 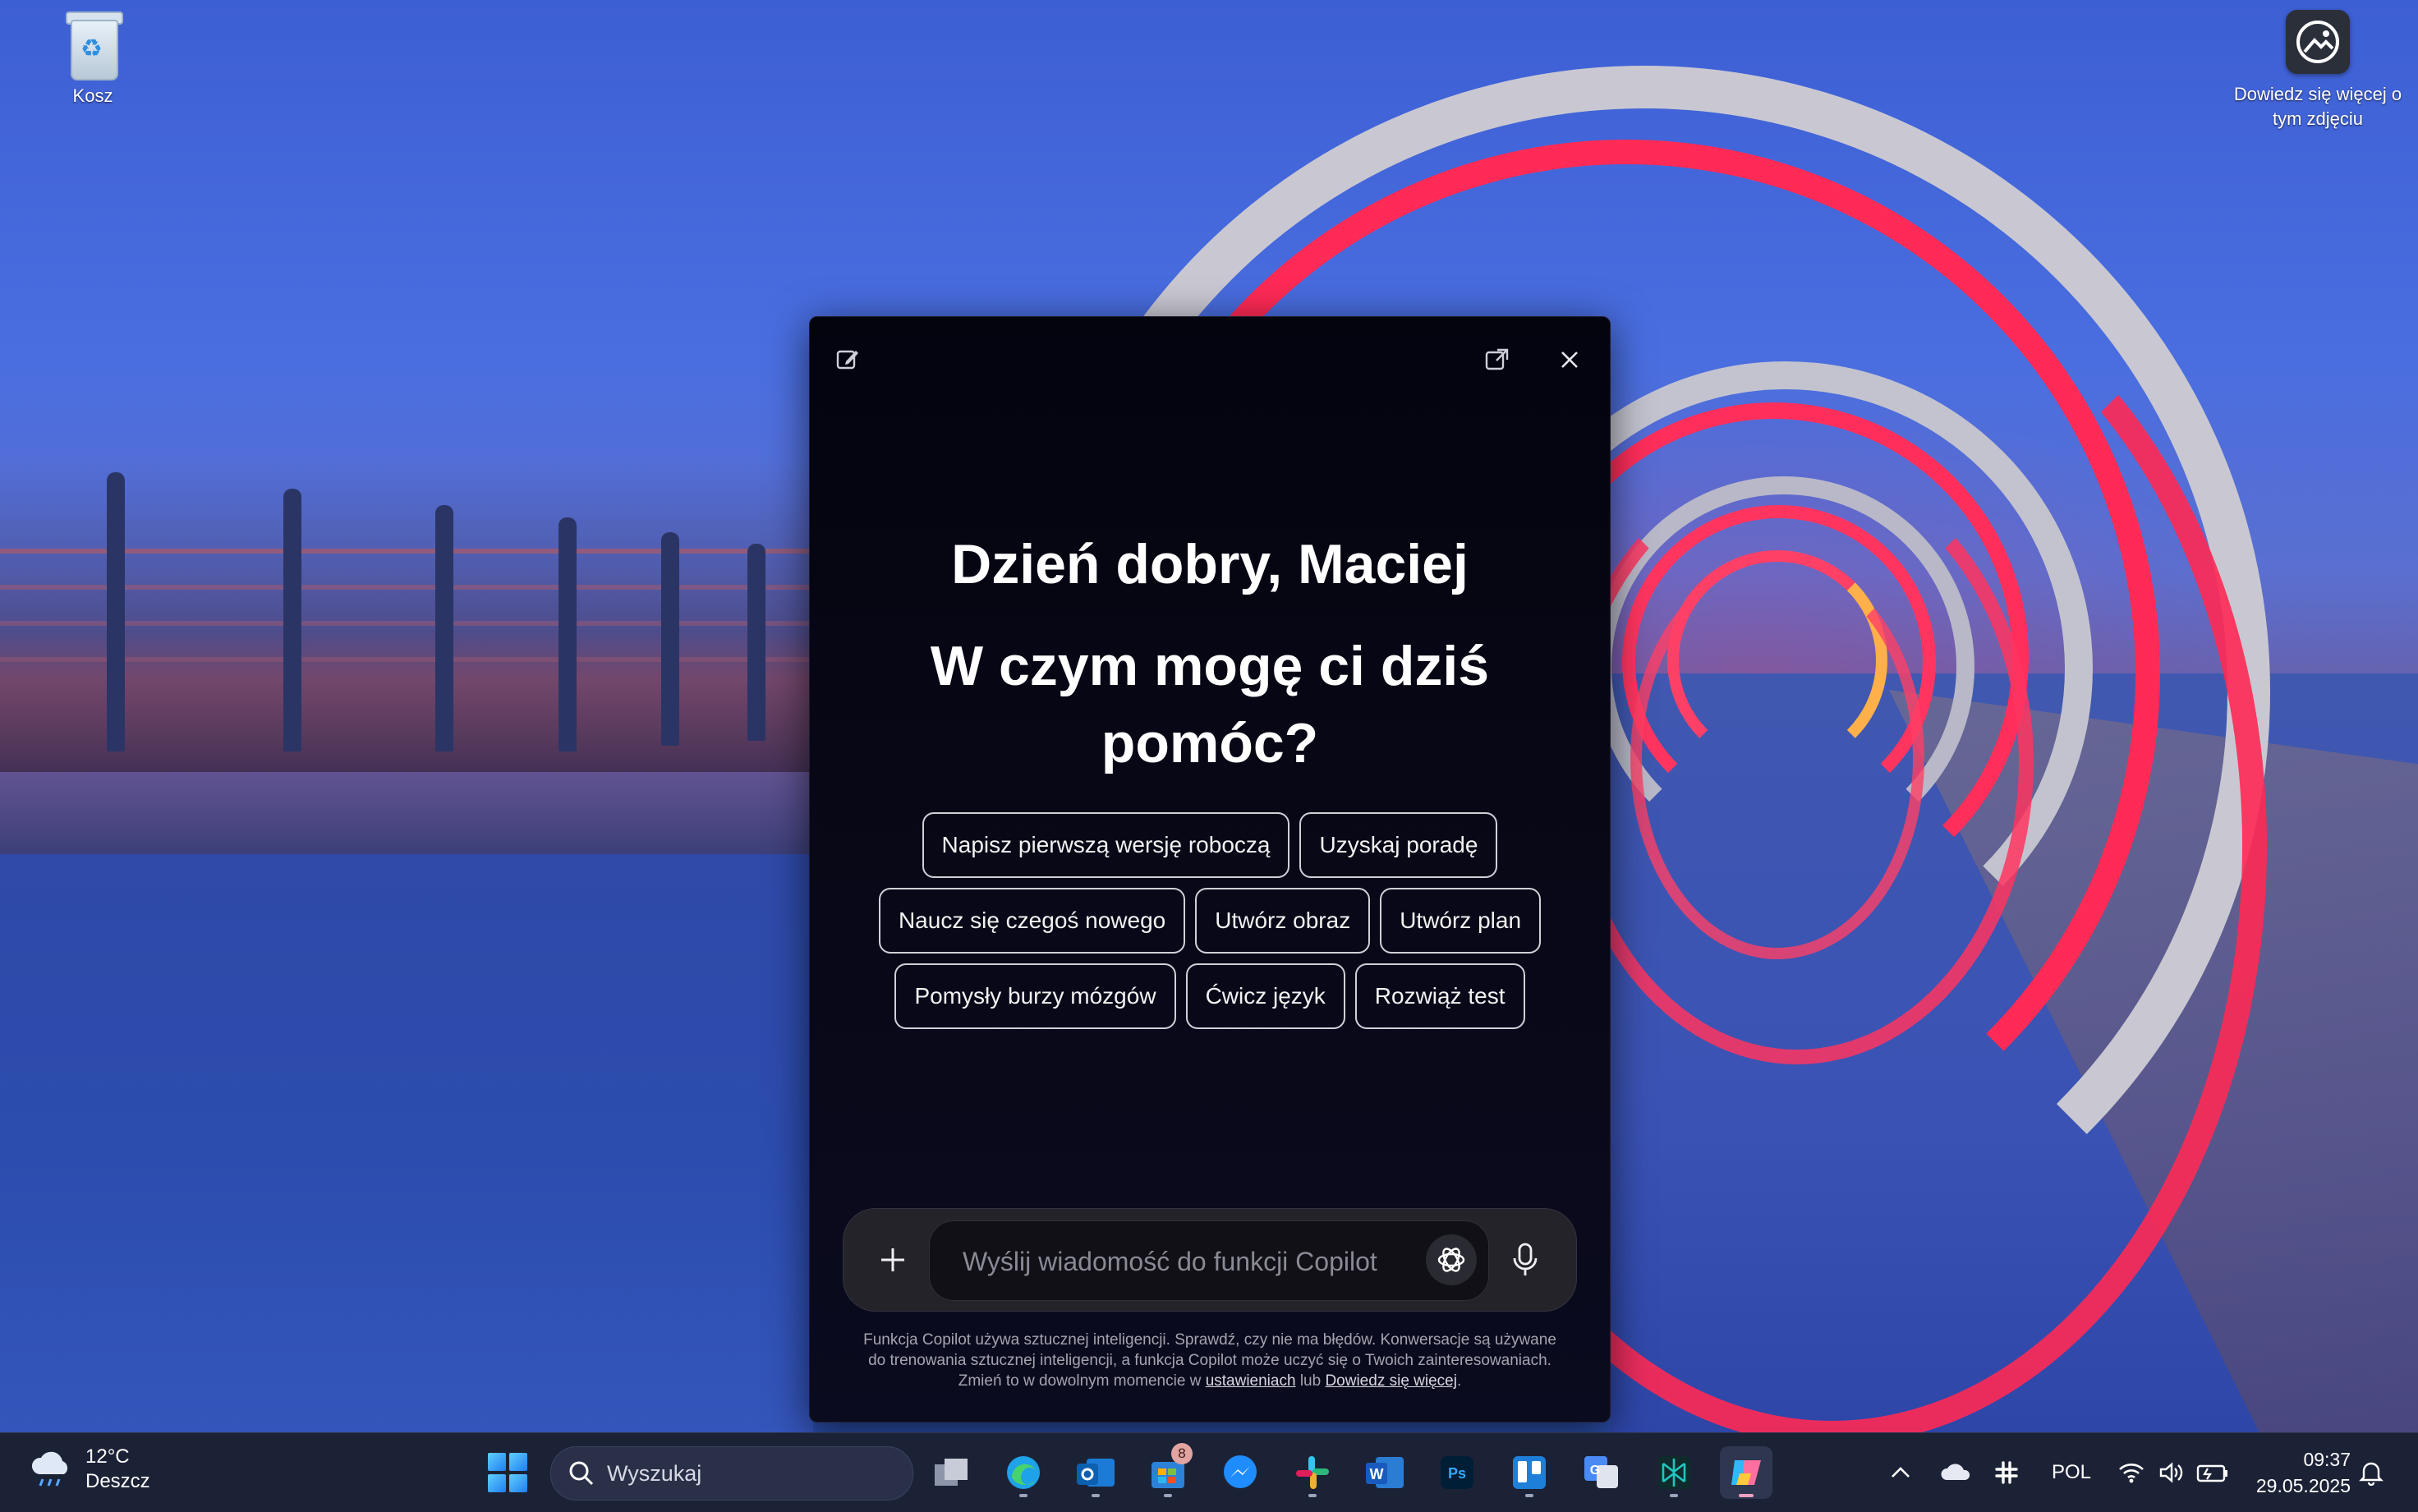 I want to click on edge-icon, so click(x=1023, y=1472).